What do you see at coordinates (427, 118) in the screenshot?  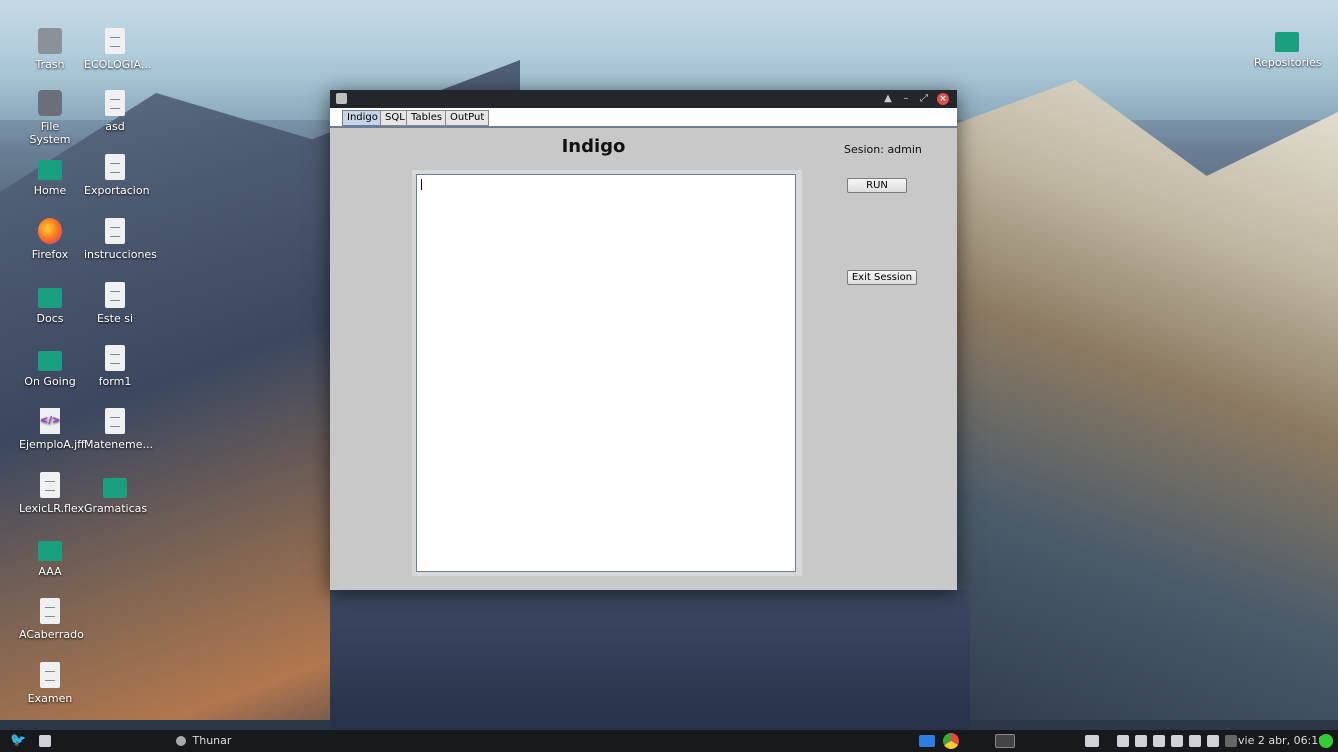 I see `tab-tables: Tables` at bounding box center [427, 118].